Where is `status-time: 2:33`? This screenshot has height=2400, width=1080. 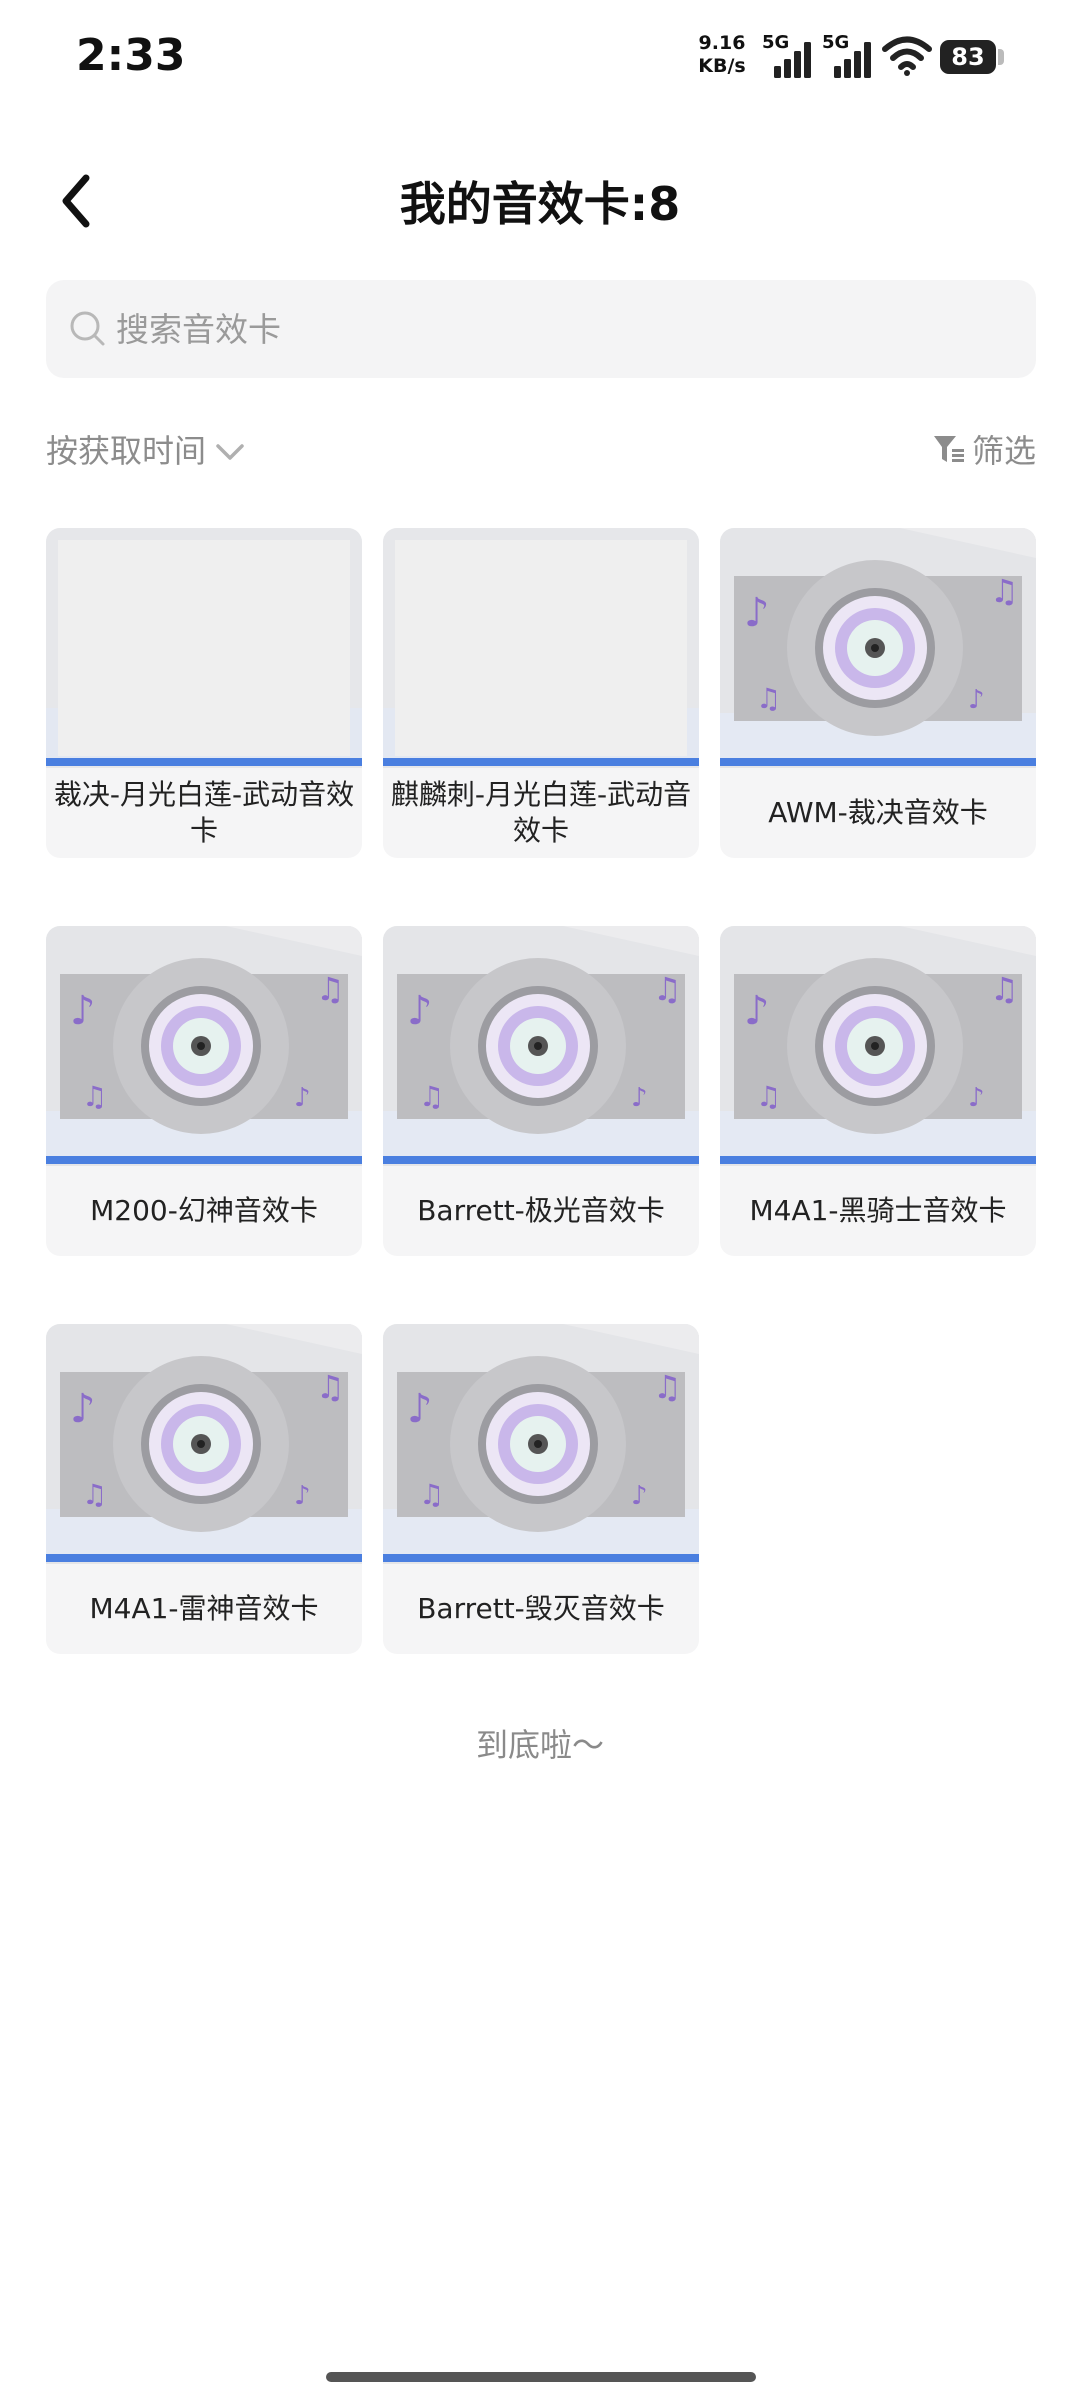
status-time: 2:33 is located at coordinates (131, 55).